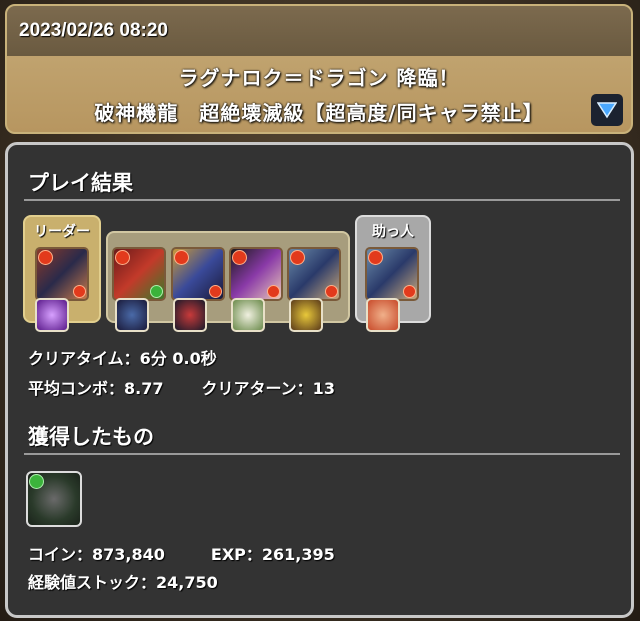 This screenshot has width=640, height=621. I want to click on leader-assist-icon, so click(52, 315).